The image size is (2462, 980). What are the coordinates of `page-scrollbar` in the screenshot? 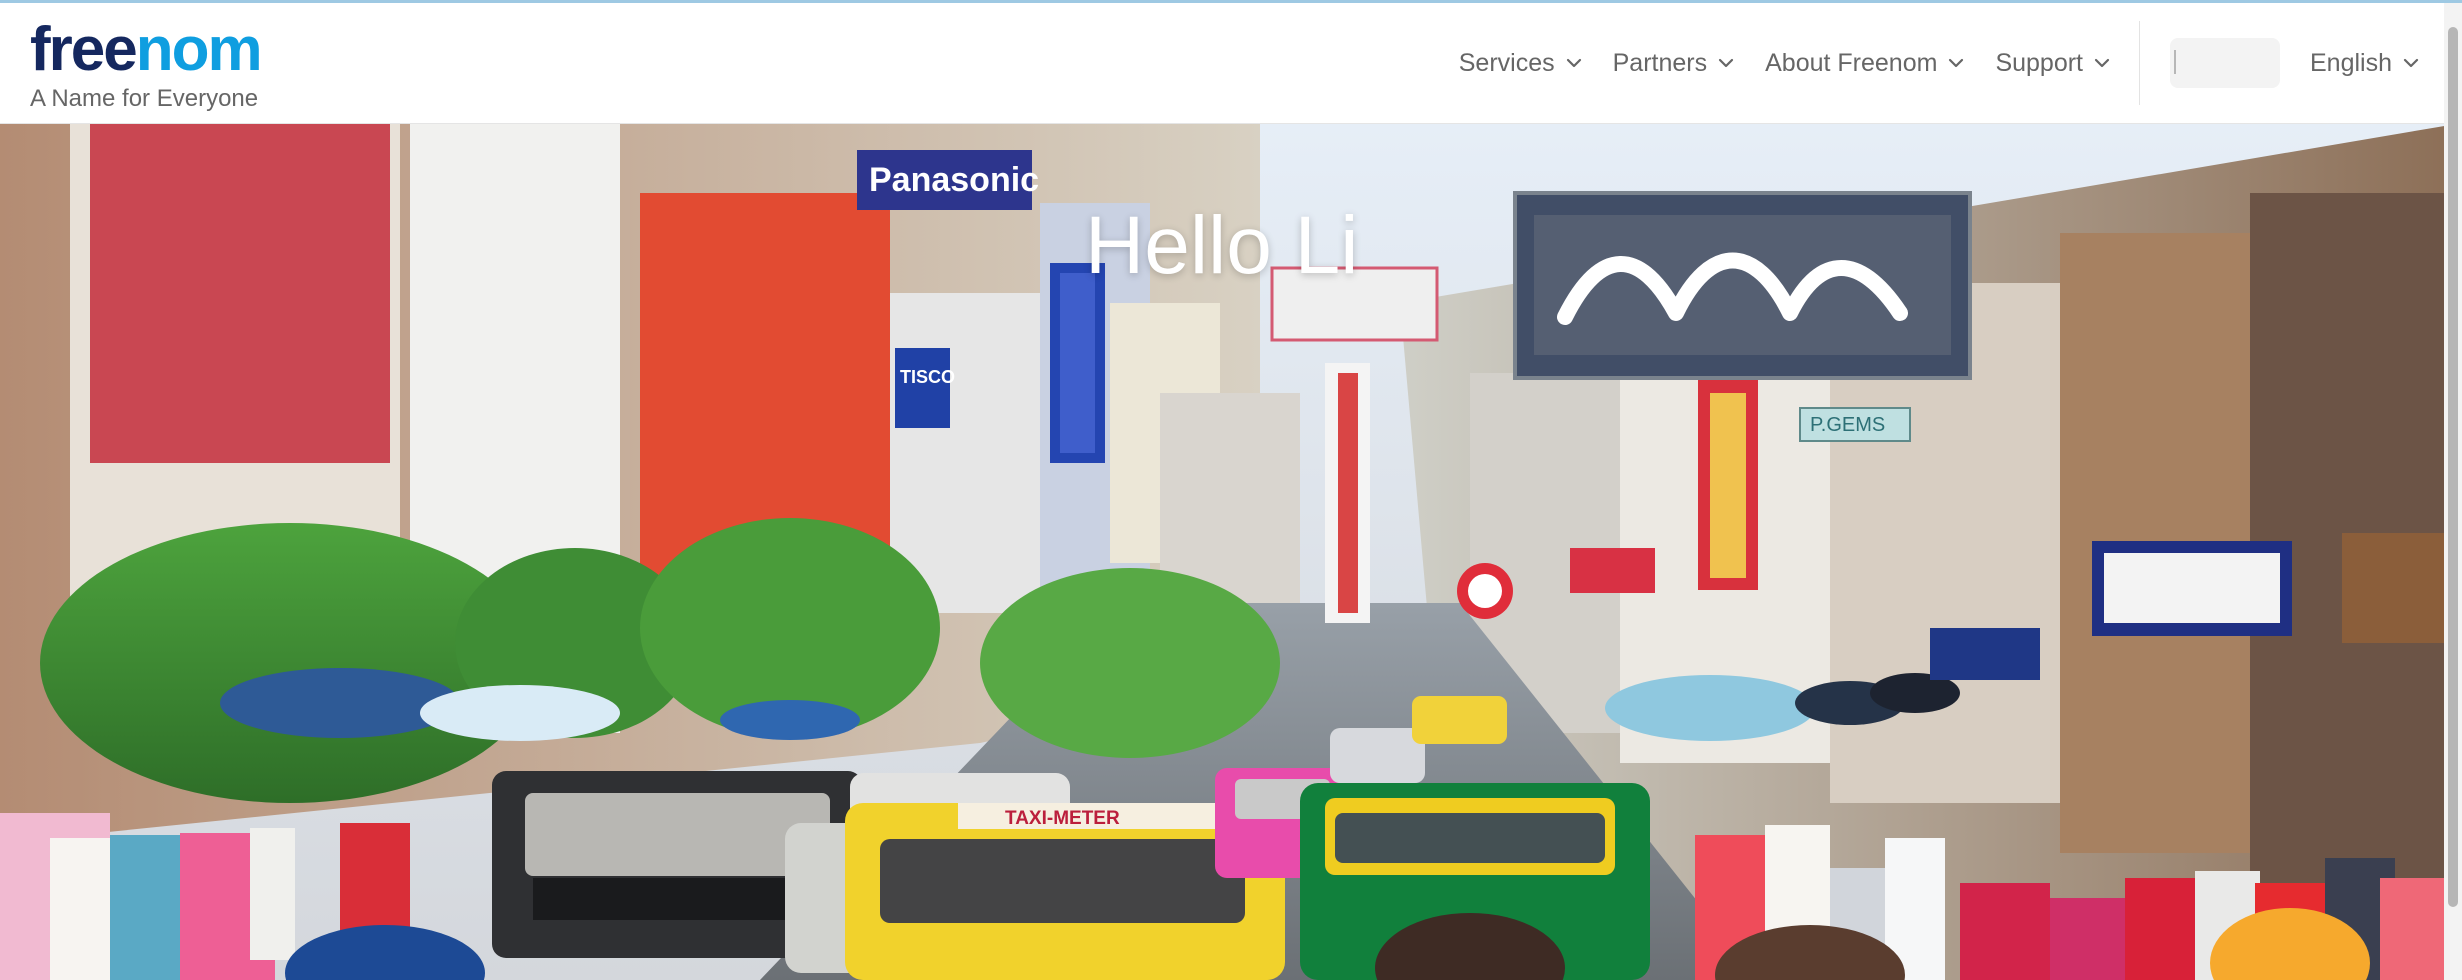 It's located at (2453, 491).